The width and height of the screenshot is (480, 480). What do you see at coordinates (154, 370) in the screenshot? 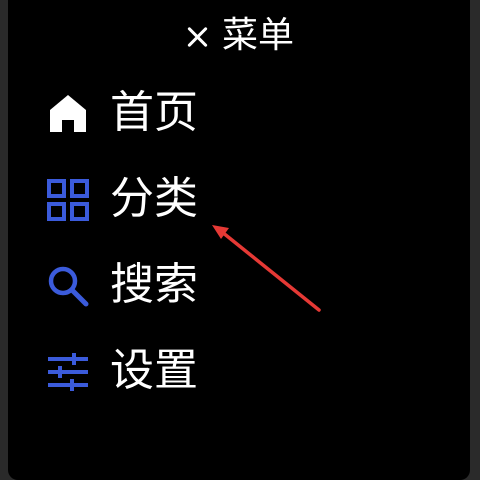
I see `menu-item-label: 设置` at bounding box center [154, 370].